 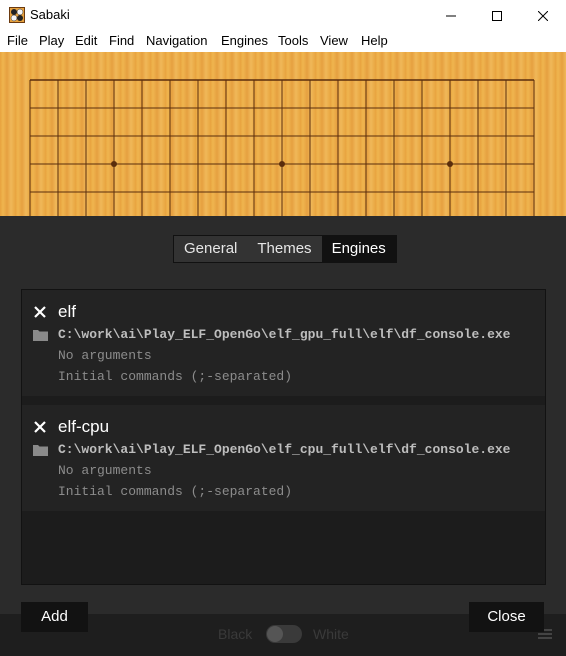 I want to click on title-bar: Sabaki, so click(x=283, y=15).